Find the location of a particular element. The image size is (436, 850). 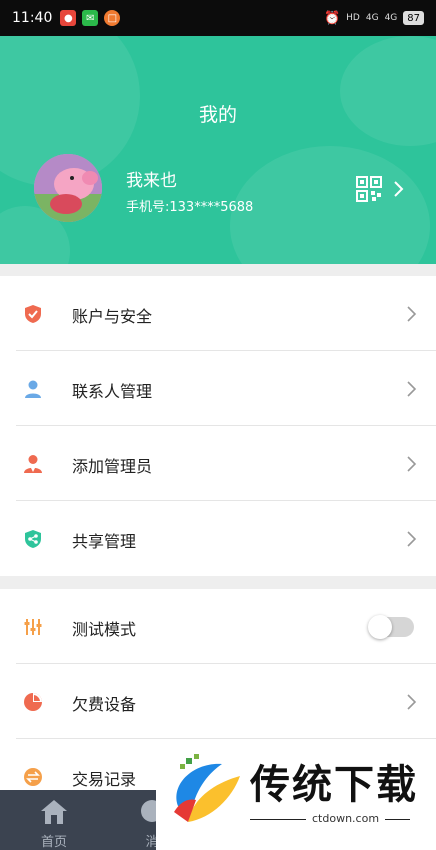

watermark-site: ctdown.com is located at coordinates (346, 818).